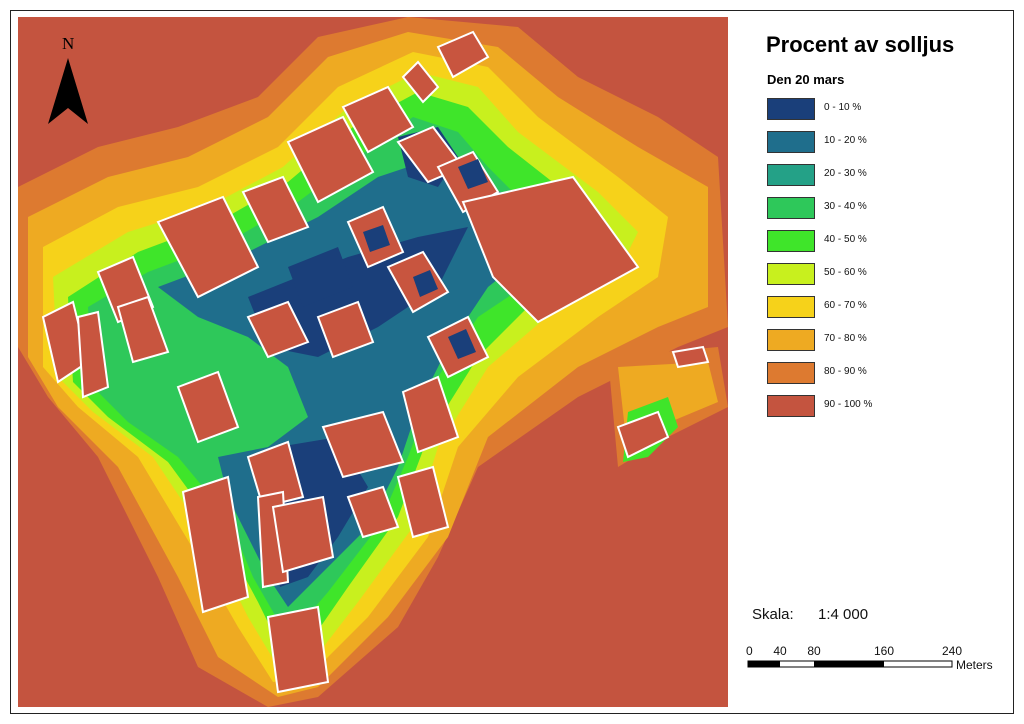  What do you see at coordinates (877, 341) in the screenshot?
I see `legend-item: 70 - 80 %` at bounding box center [877, 341].